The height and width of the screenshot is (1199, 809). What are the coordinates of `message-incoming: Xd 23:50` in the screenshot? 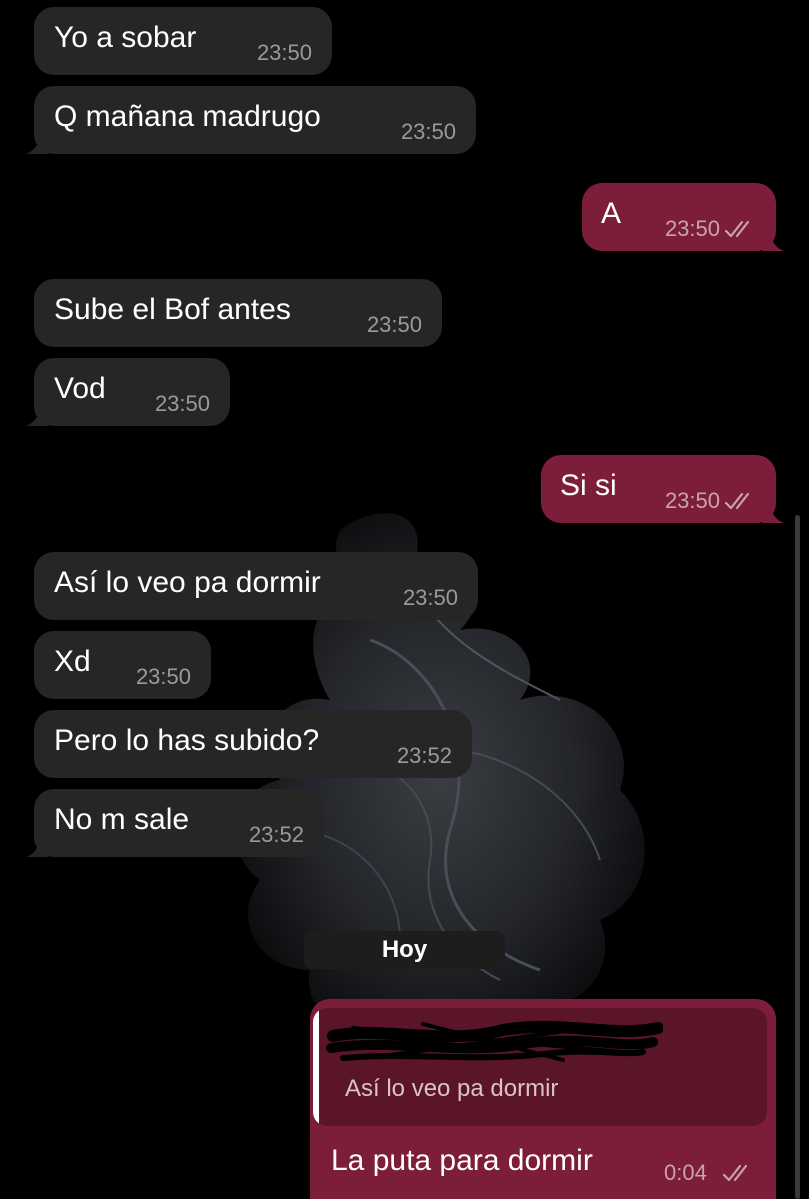 It's located at (122, 665).